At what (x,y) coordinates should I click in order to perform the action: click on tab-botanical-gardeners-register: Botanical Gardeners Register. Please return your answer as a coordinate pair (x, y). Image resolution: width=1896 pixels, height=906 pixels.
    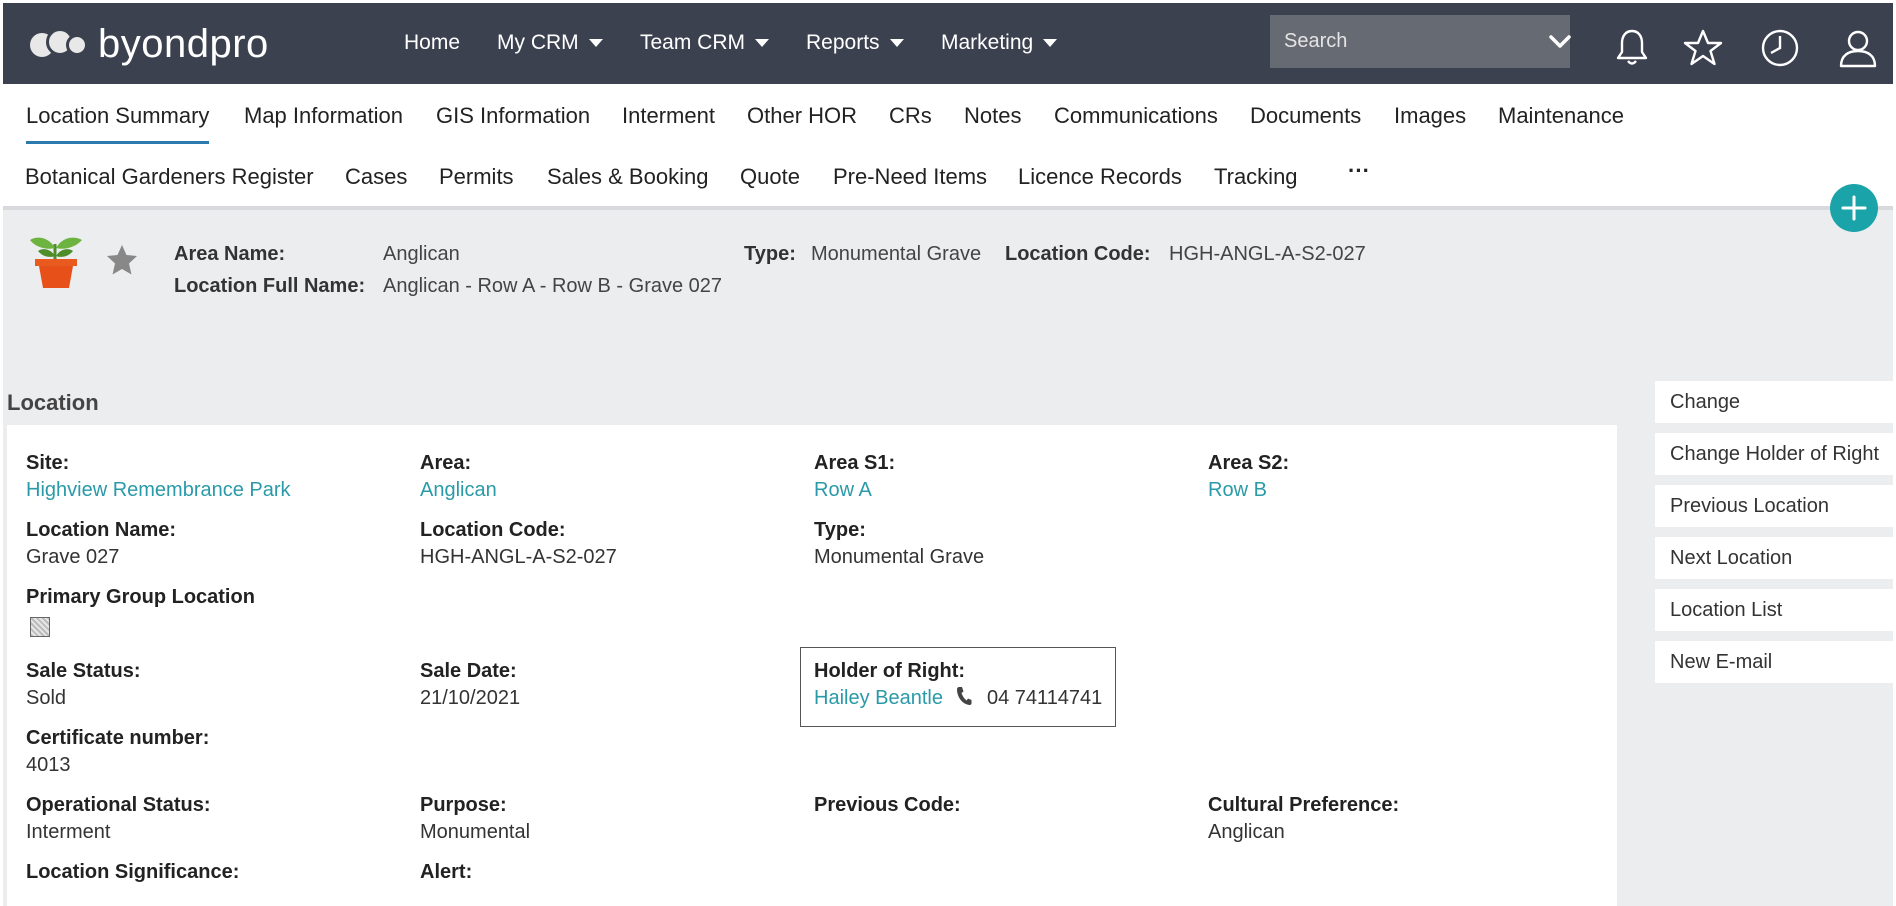
    Looking at the image, I should click on (169, 177).